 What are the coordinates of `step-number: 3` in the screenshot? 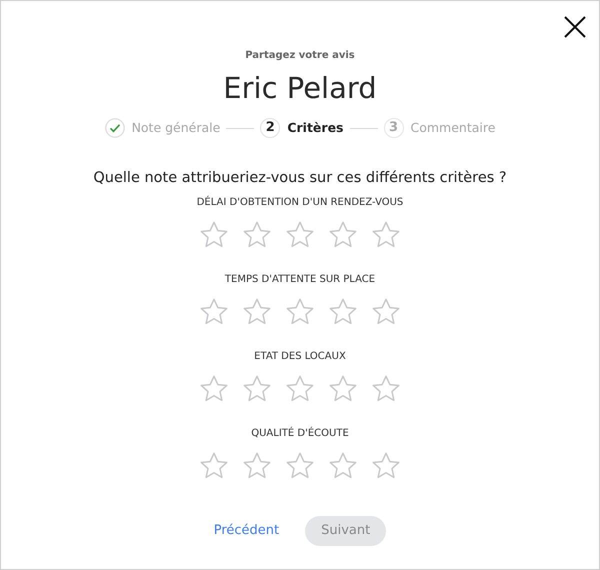 It's located at (394, 128).